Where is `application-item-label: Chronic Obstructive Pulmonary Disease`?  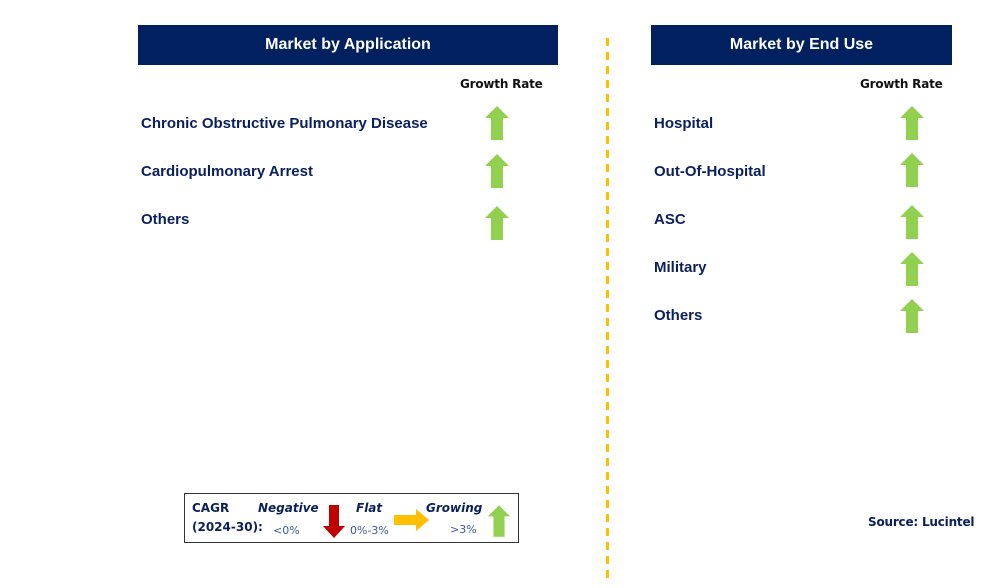 application-item-label: Chronic Obstructive Pulmonary Disease is located at coordinates (284, 123).